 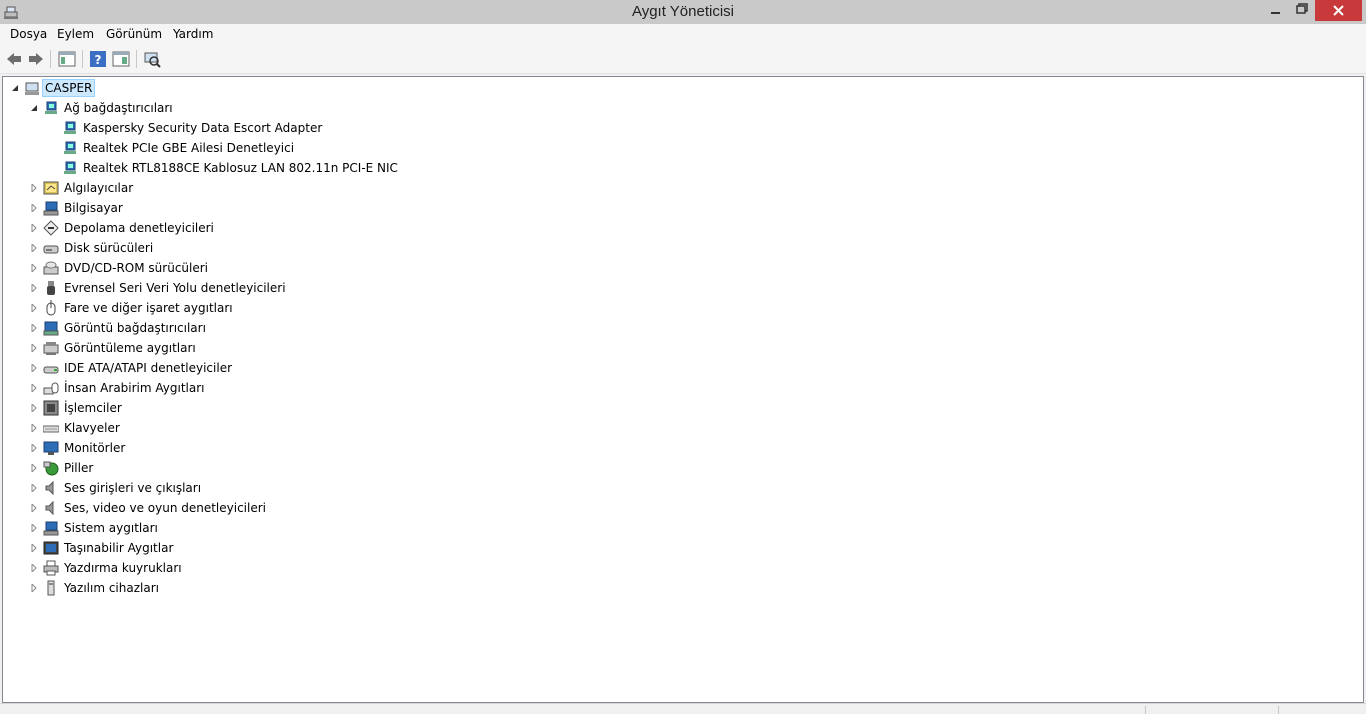 I want to click on processor-icon, so click(x=51, y=408).